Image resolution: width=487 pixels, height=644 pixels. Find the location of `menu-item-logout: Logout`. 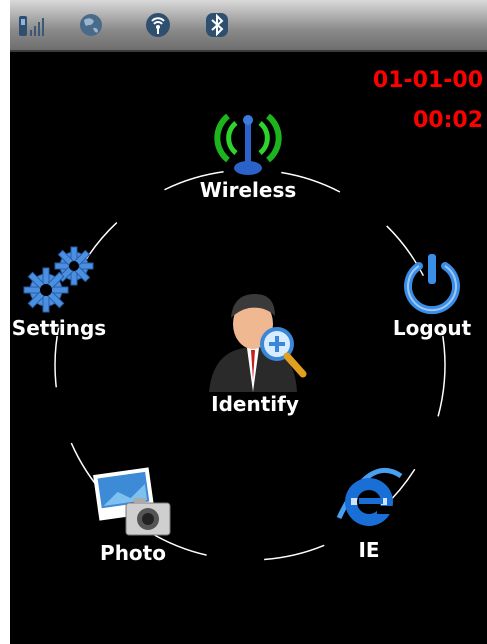

menu-item-logout: Logout is located at coordinates (432, 295).